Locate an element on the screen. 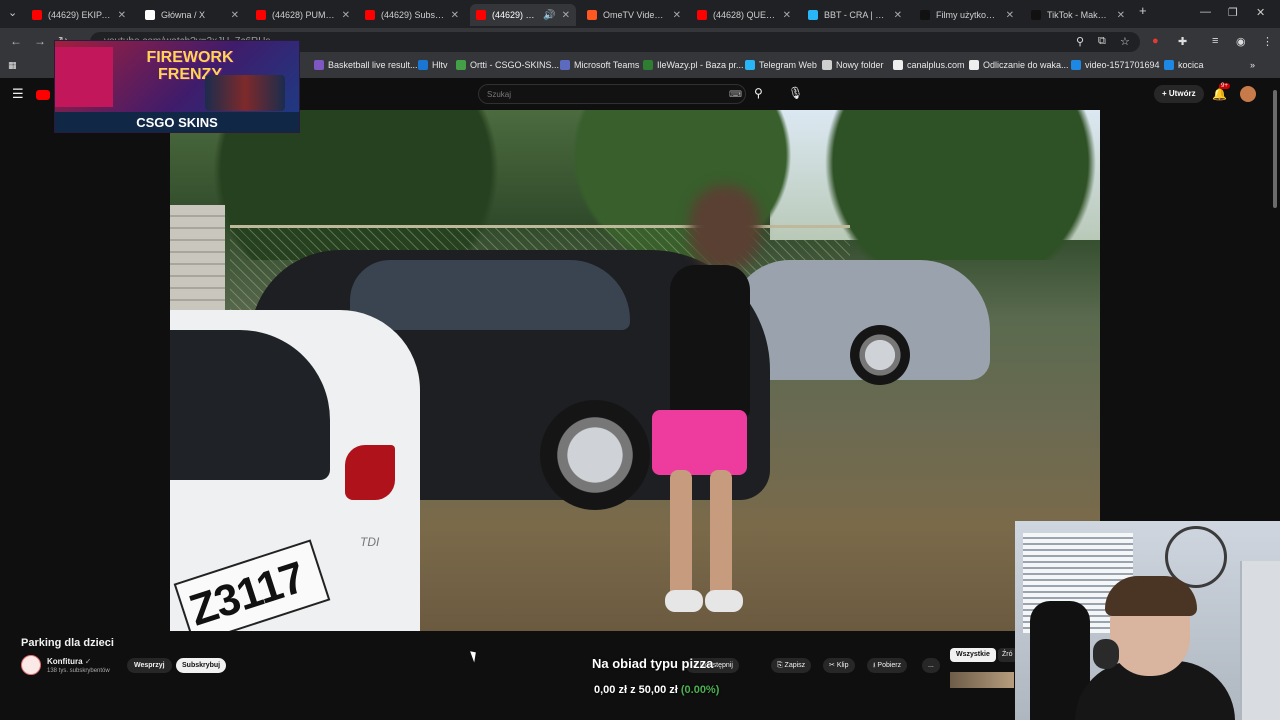 The height and width of the screenshot is (720, 1280). bookmark-item: Telegram Web is located at coordinates (781, 65).